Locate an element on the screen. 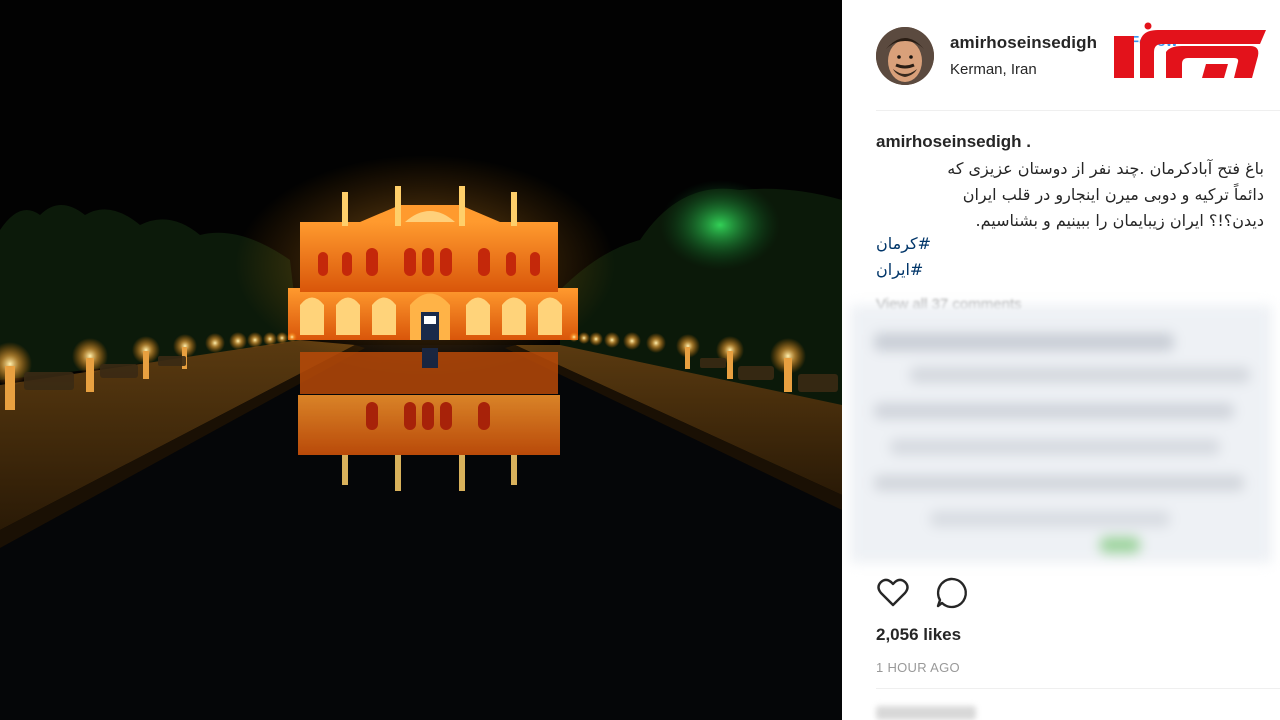  post-actions is located at coordinates (936, 593).